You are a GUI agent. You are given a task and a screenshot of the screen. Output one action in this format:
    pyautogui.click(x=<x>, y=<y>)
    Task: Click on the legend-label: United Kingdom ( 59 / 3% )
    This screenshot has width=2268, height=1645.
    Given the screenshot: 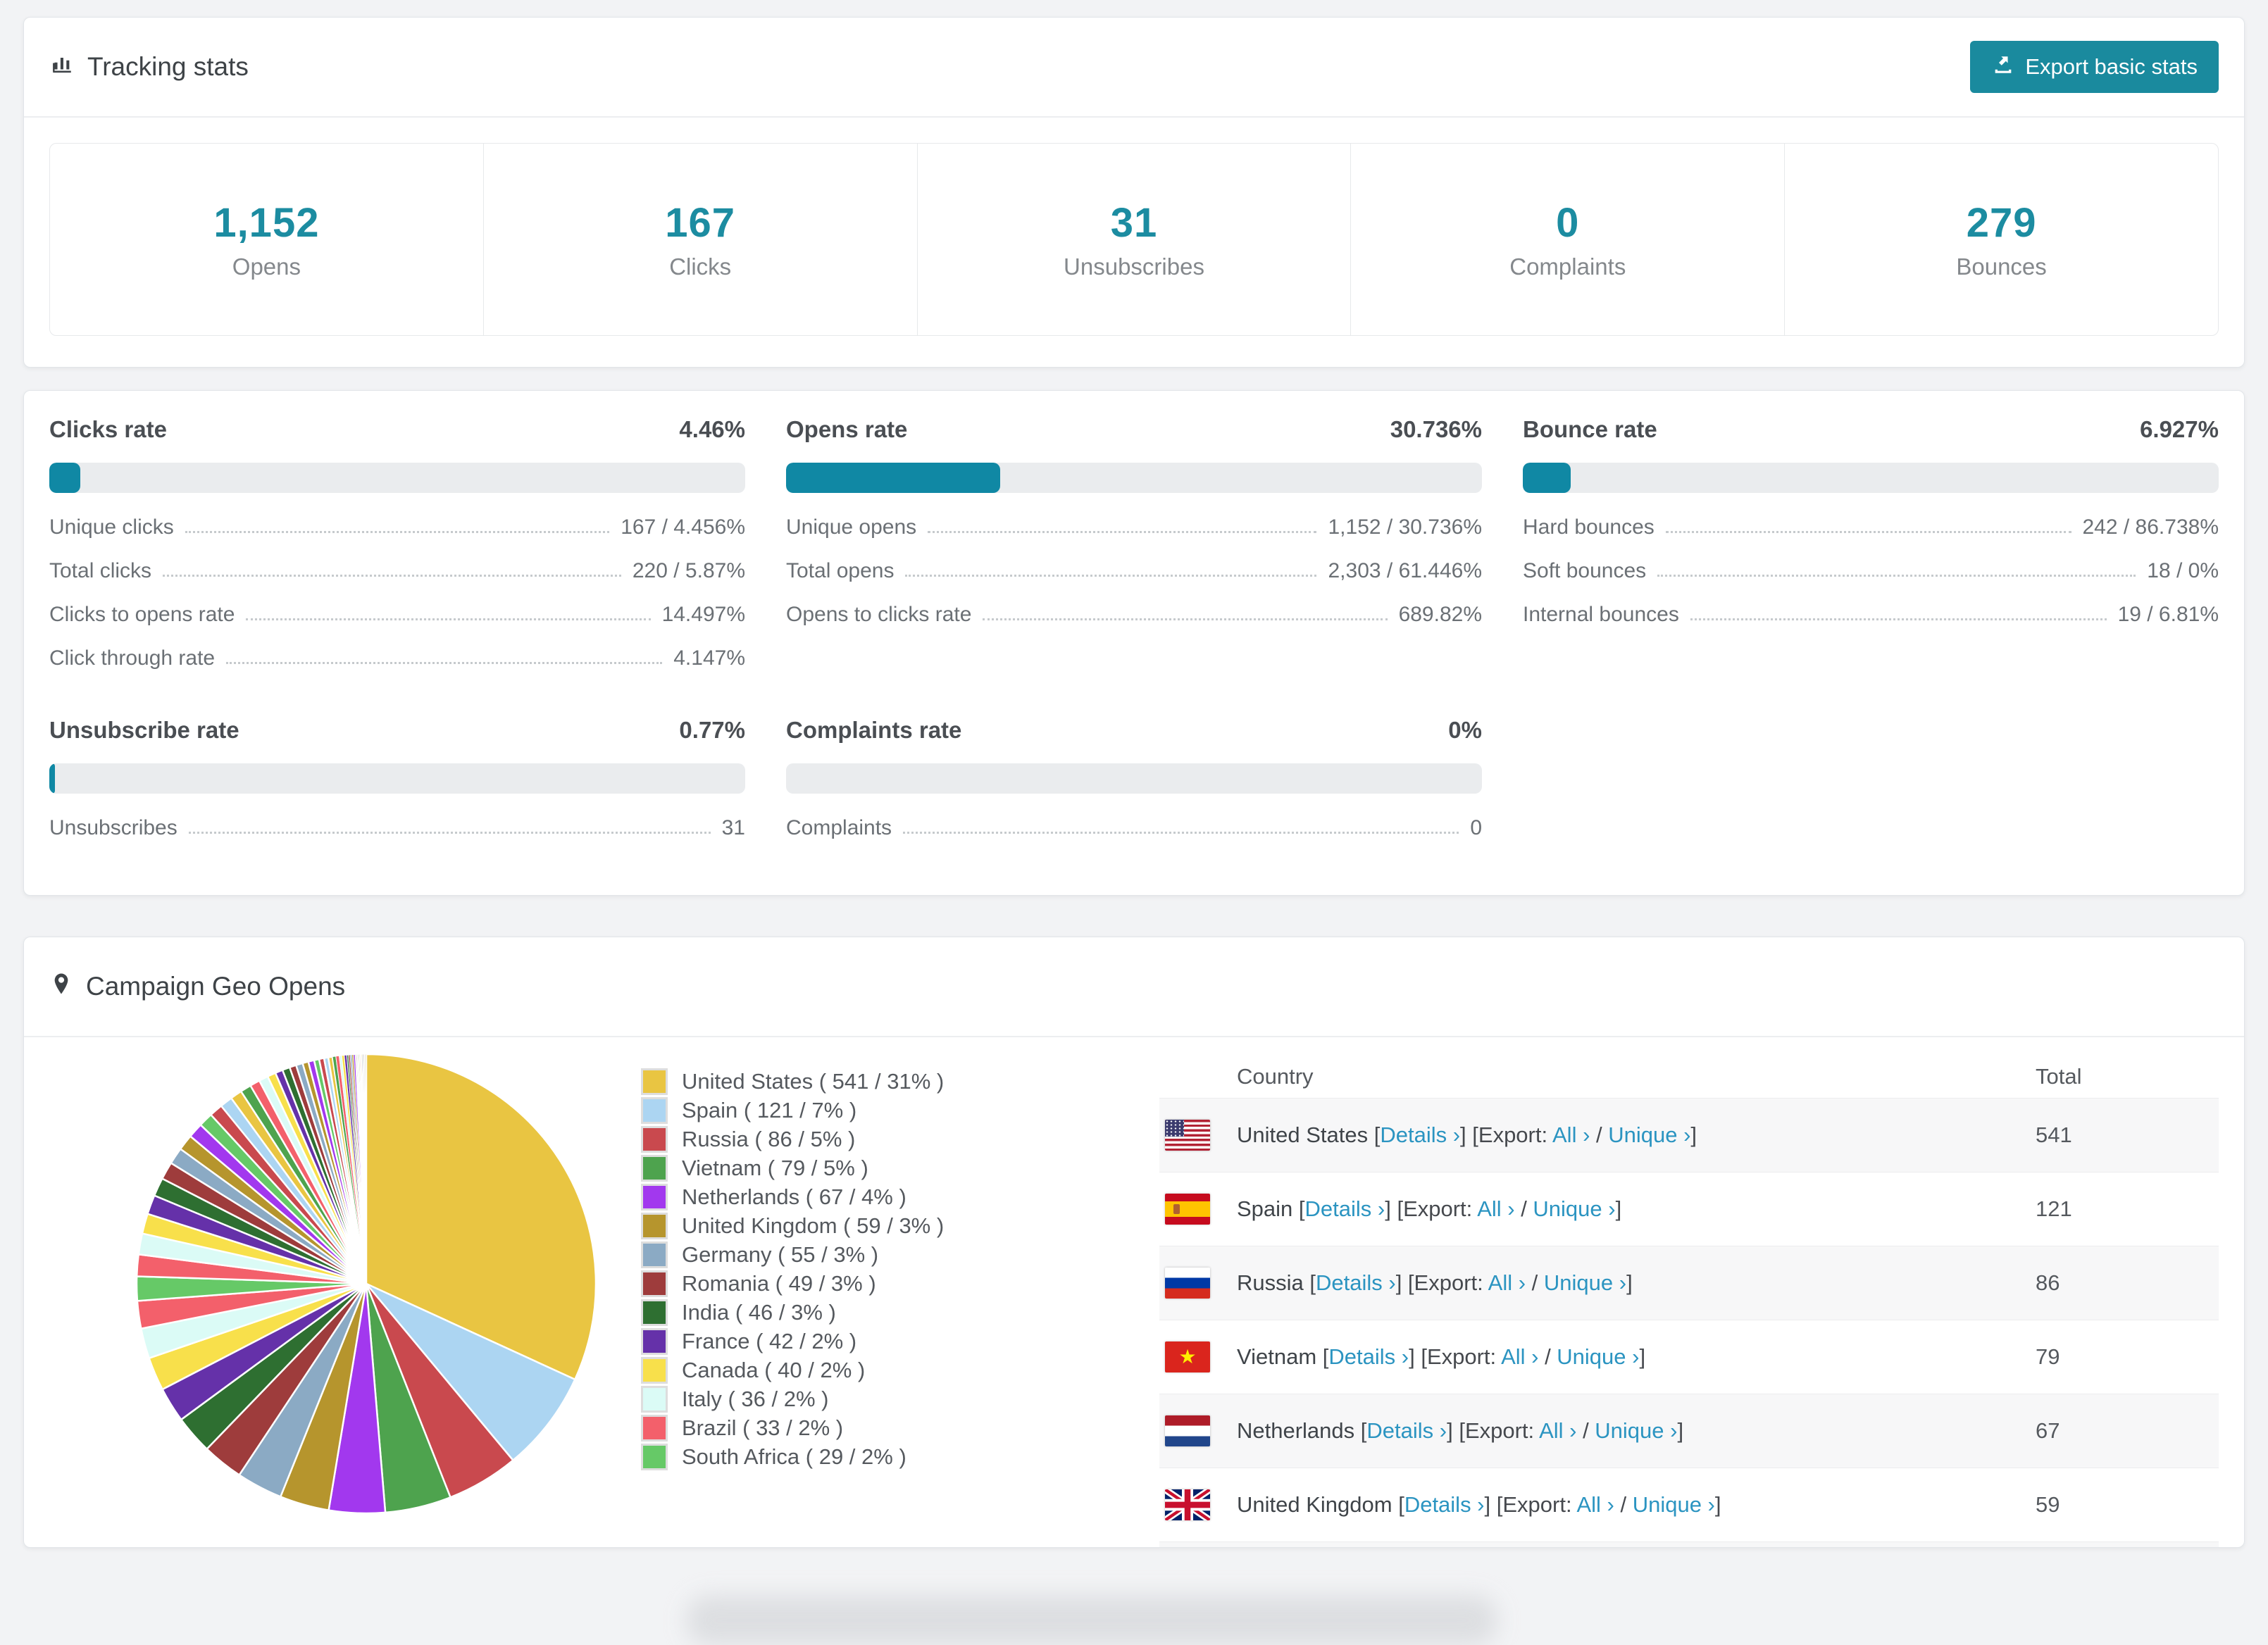 What is the action you would take?
    pyautogui.click(x=814, y=1225)
    